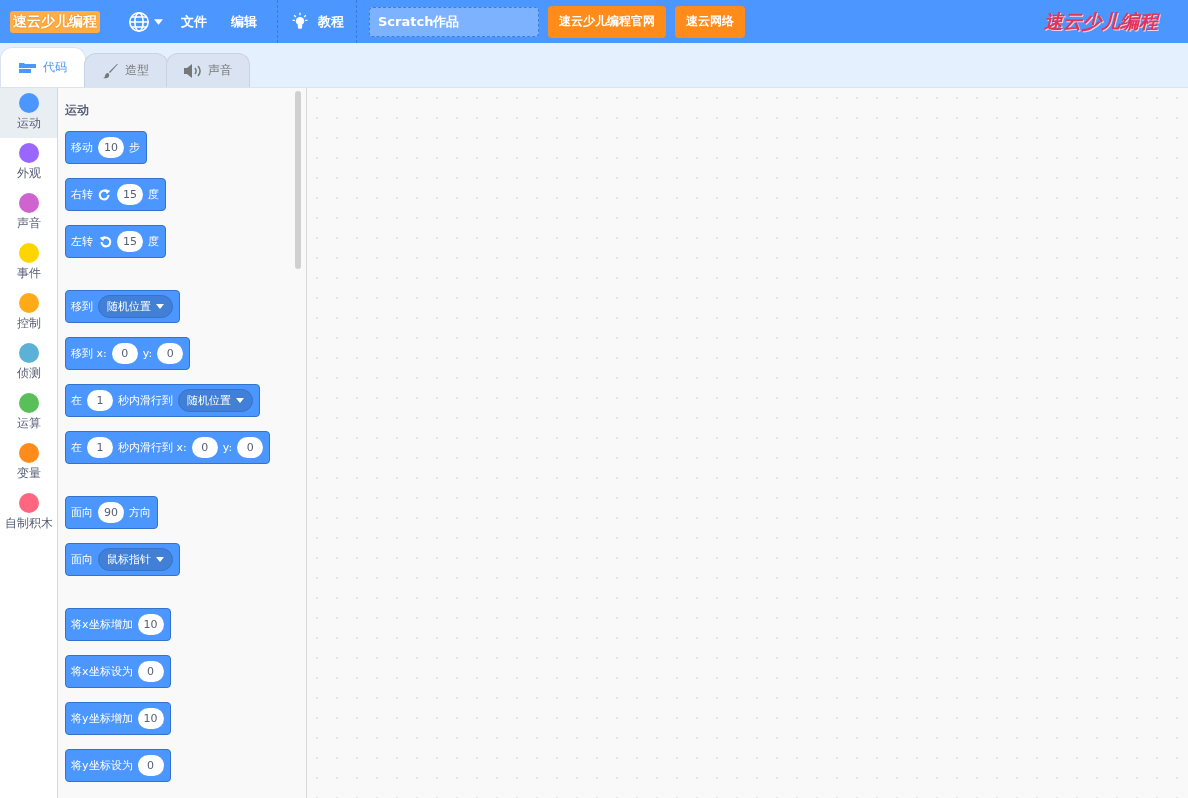 This screenshot has height=798, width=1188. I want to click on block-label: 移到, so click(82, 306).